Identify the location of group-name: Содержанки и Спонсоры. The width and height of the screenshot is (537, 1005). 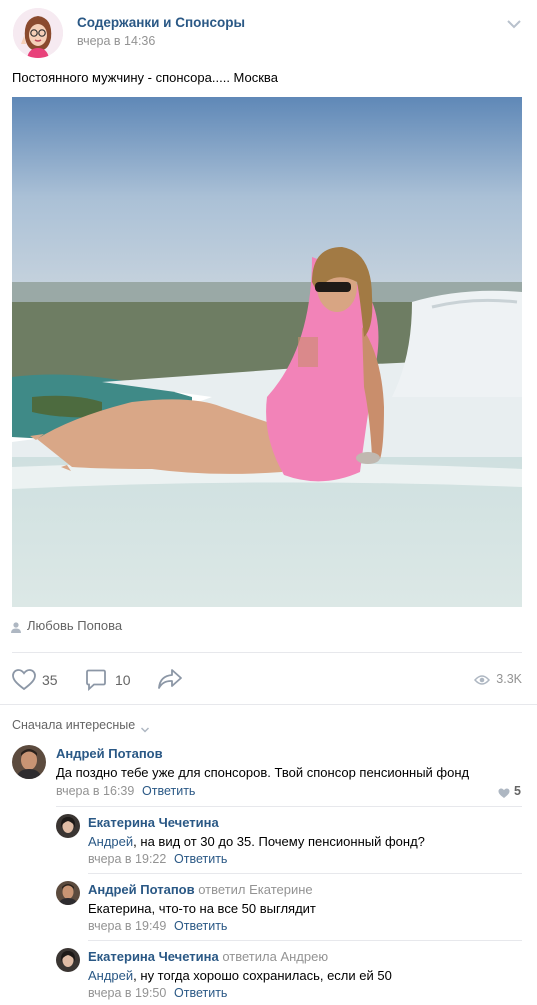
(161, 22).